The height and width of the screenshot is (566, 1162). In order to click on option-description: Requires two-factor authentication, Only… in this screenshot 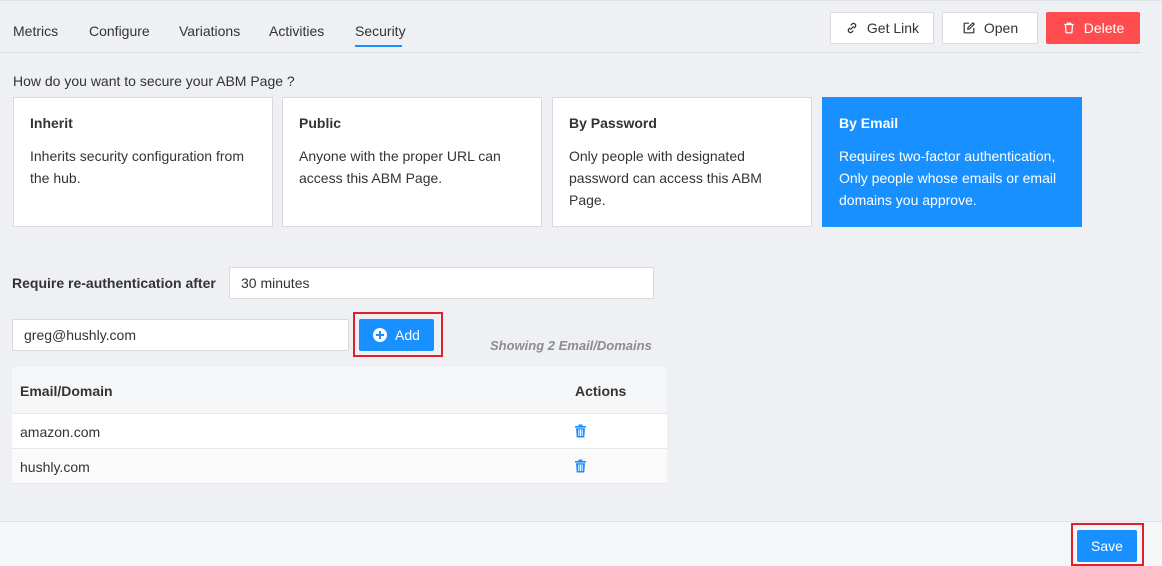, I will do `click(948, 178)`.